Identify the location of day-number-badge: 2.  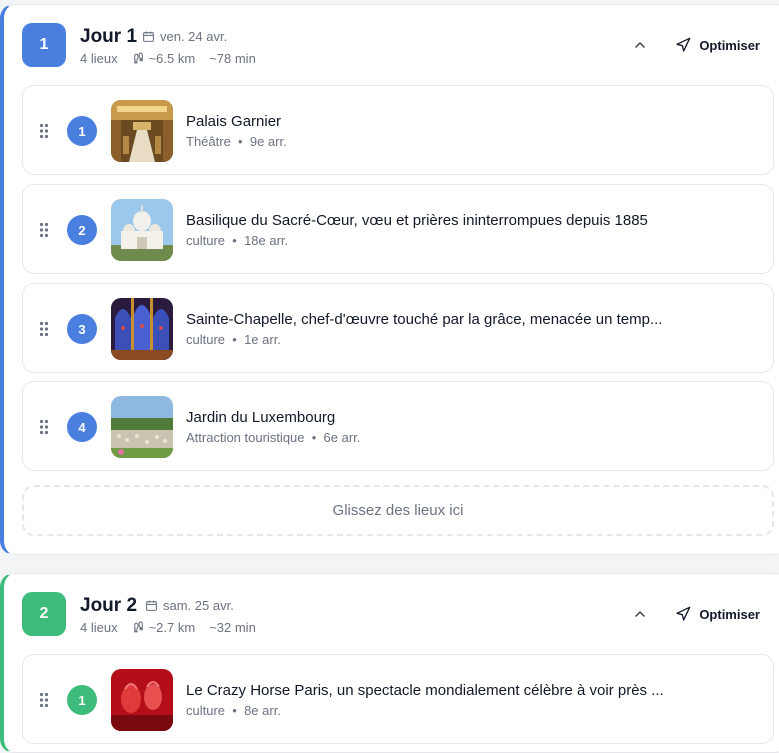
(44, 614).